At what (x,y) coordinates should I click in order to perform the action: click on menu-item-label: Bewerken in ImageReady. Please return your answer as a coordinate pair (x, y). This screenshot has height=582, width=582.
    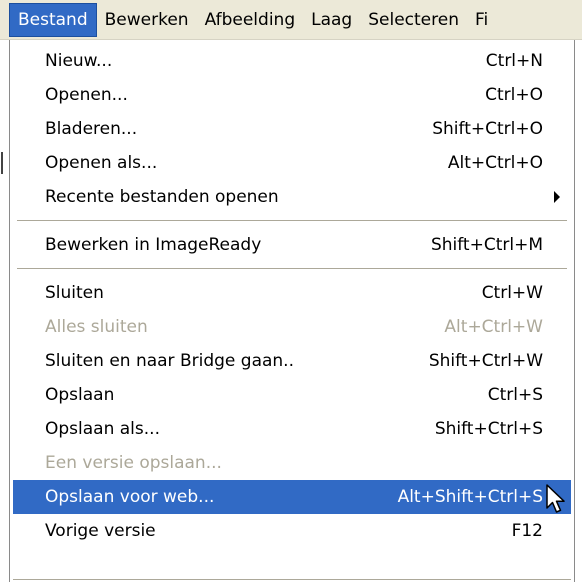
    Looking at the image, I should click on (153, 245).